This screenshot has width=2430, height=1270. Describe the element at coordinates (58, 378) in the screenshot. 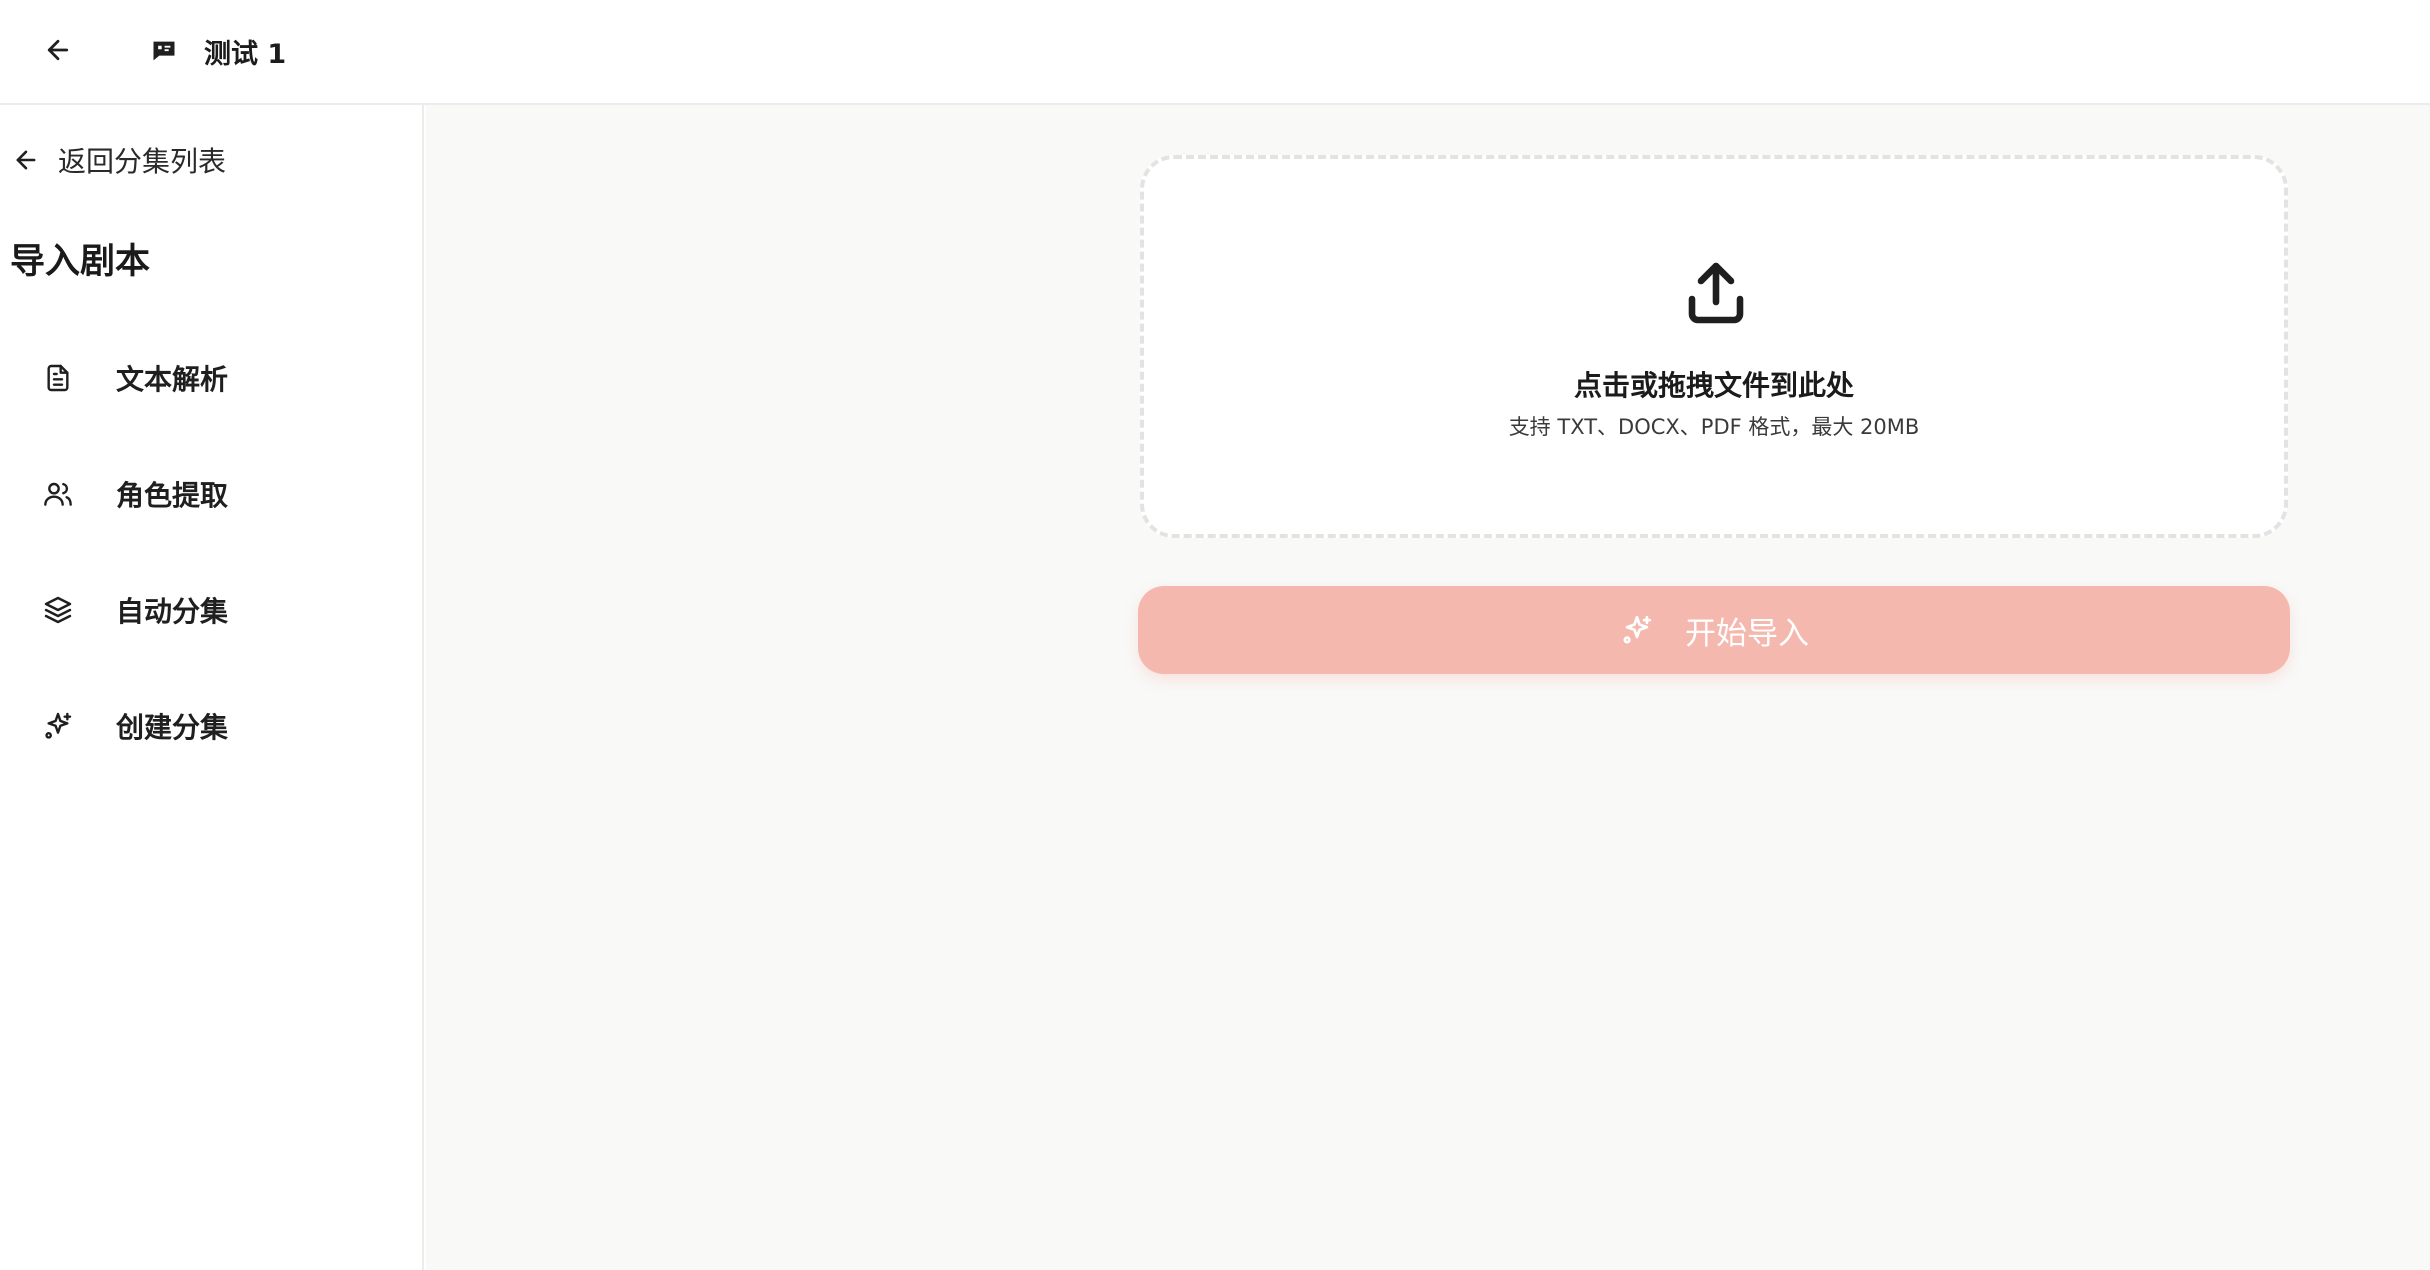

I see `file-text-icon` at that location.